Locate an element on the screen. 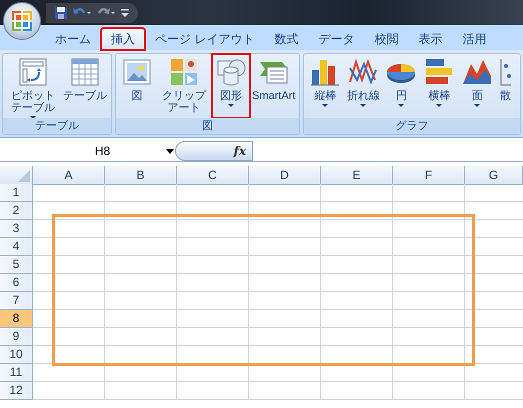  column-header: F is located at coordinates (429, 175).